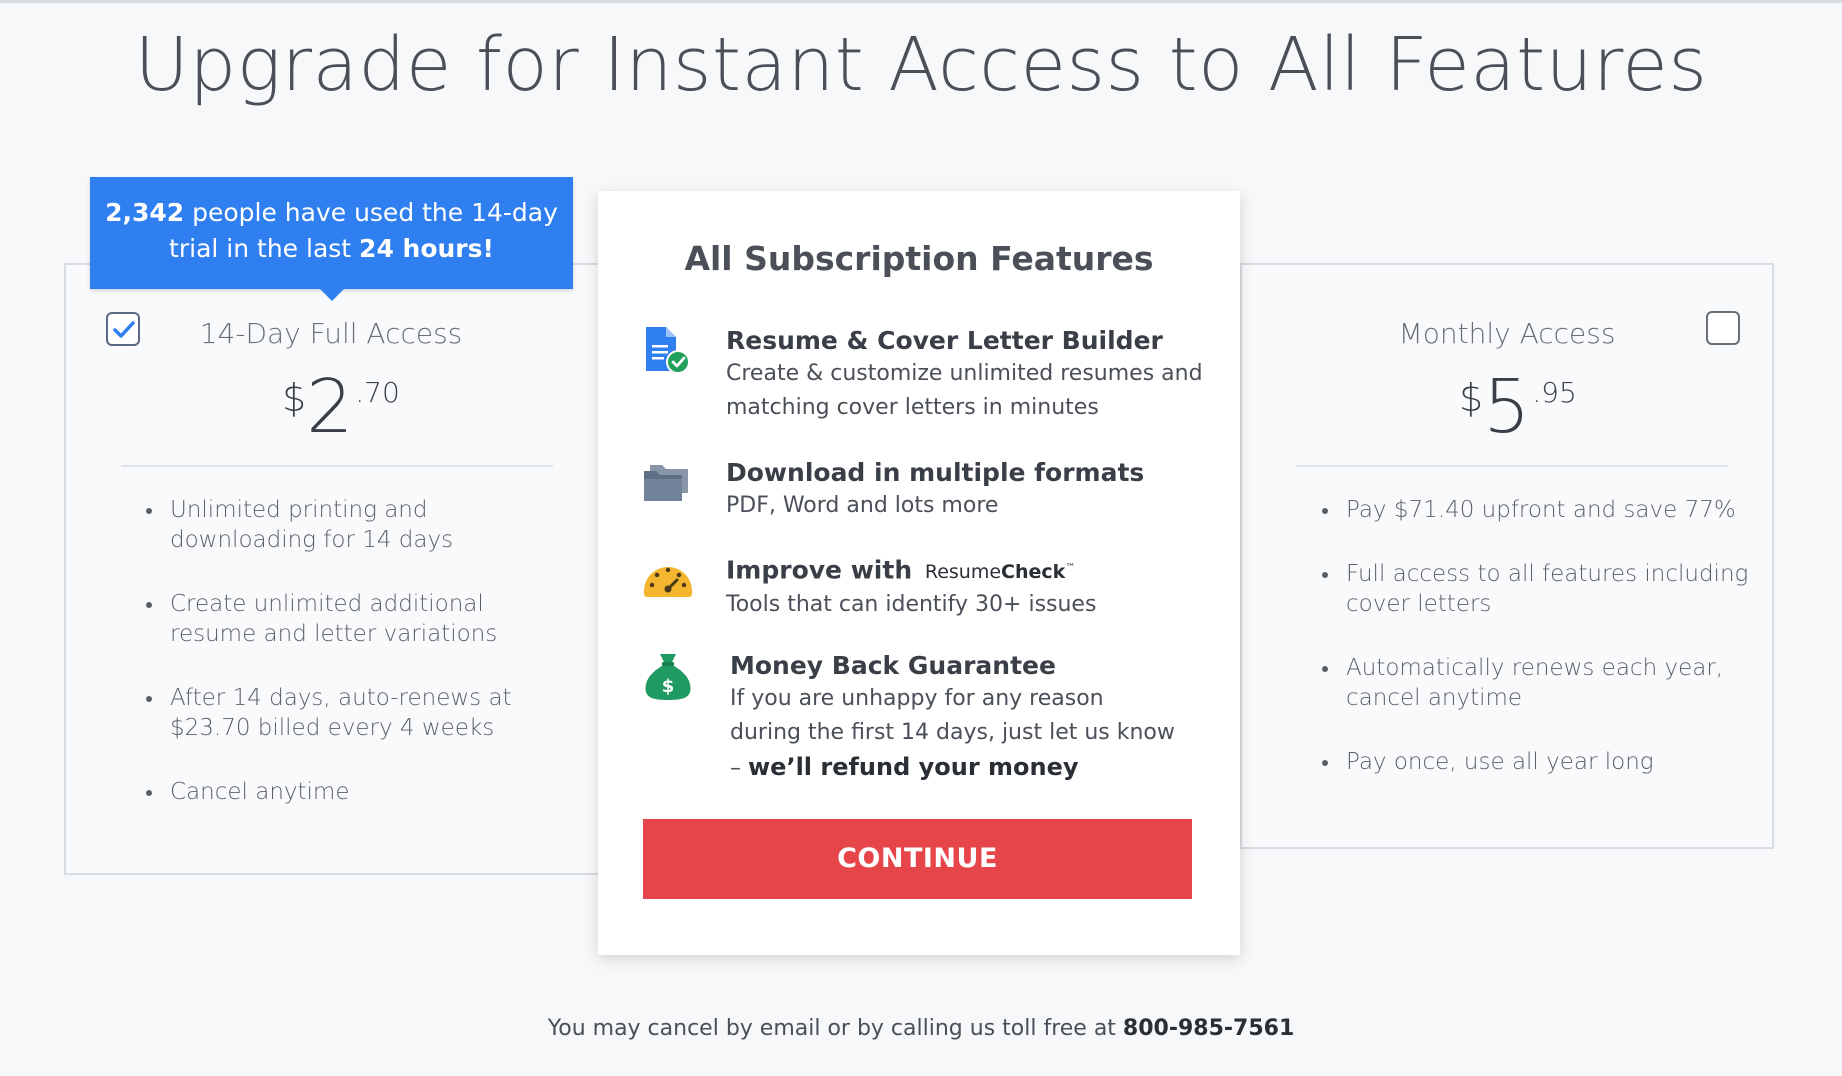  What do you see at coordinates (666, 483) in the screenshot?
I see `folder-icon` at bounding box center [666, 483].